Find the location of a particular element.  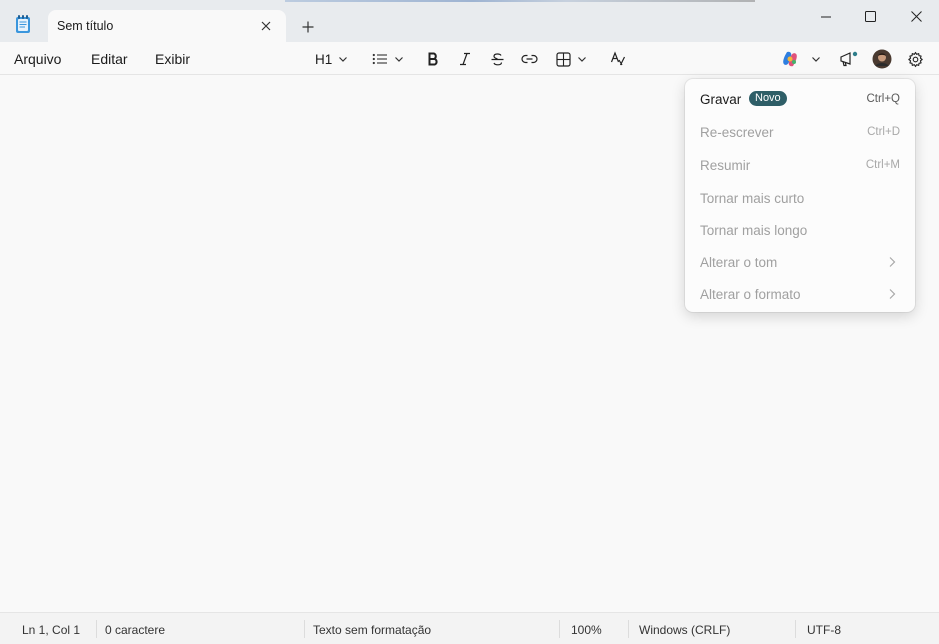

tab-title: Sem título is located at coordinates (85, 26).